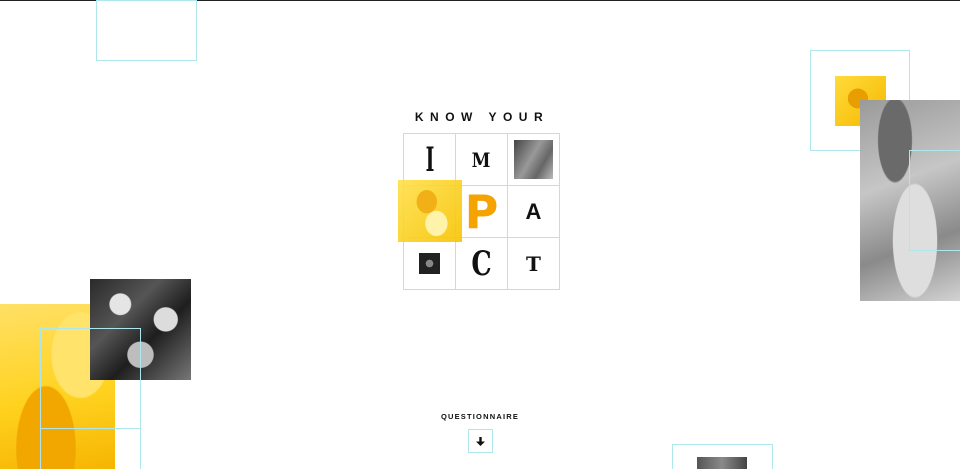 Image resolution: width=960 pixels, height=469 pixels. I want to click on grid-photo-top-right, so click(533, 159).